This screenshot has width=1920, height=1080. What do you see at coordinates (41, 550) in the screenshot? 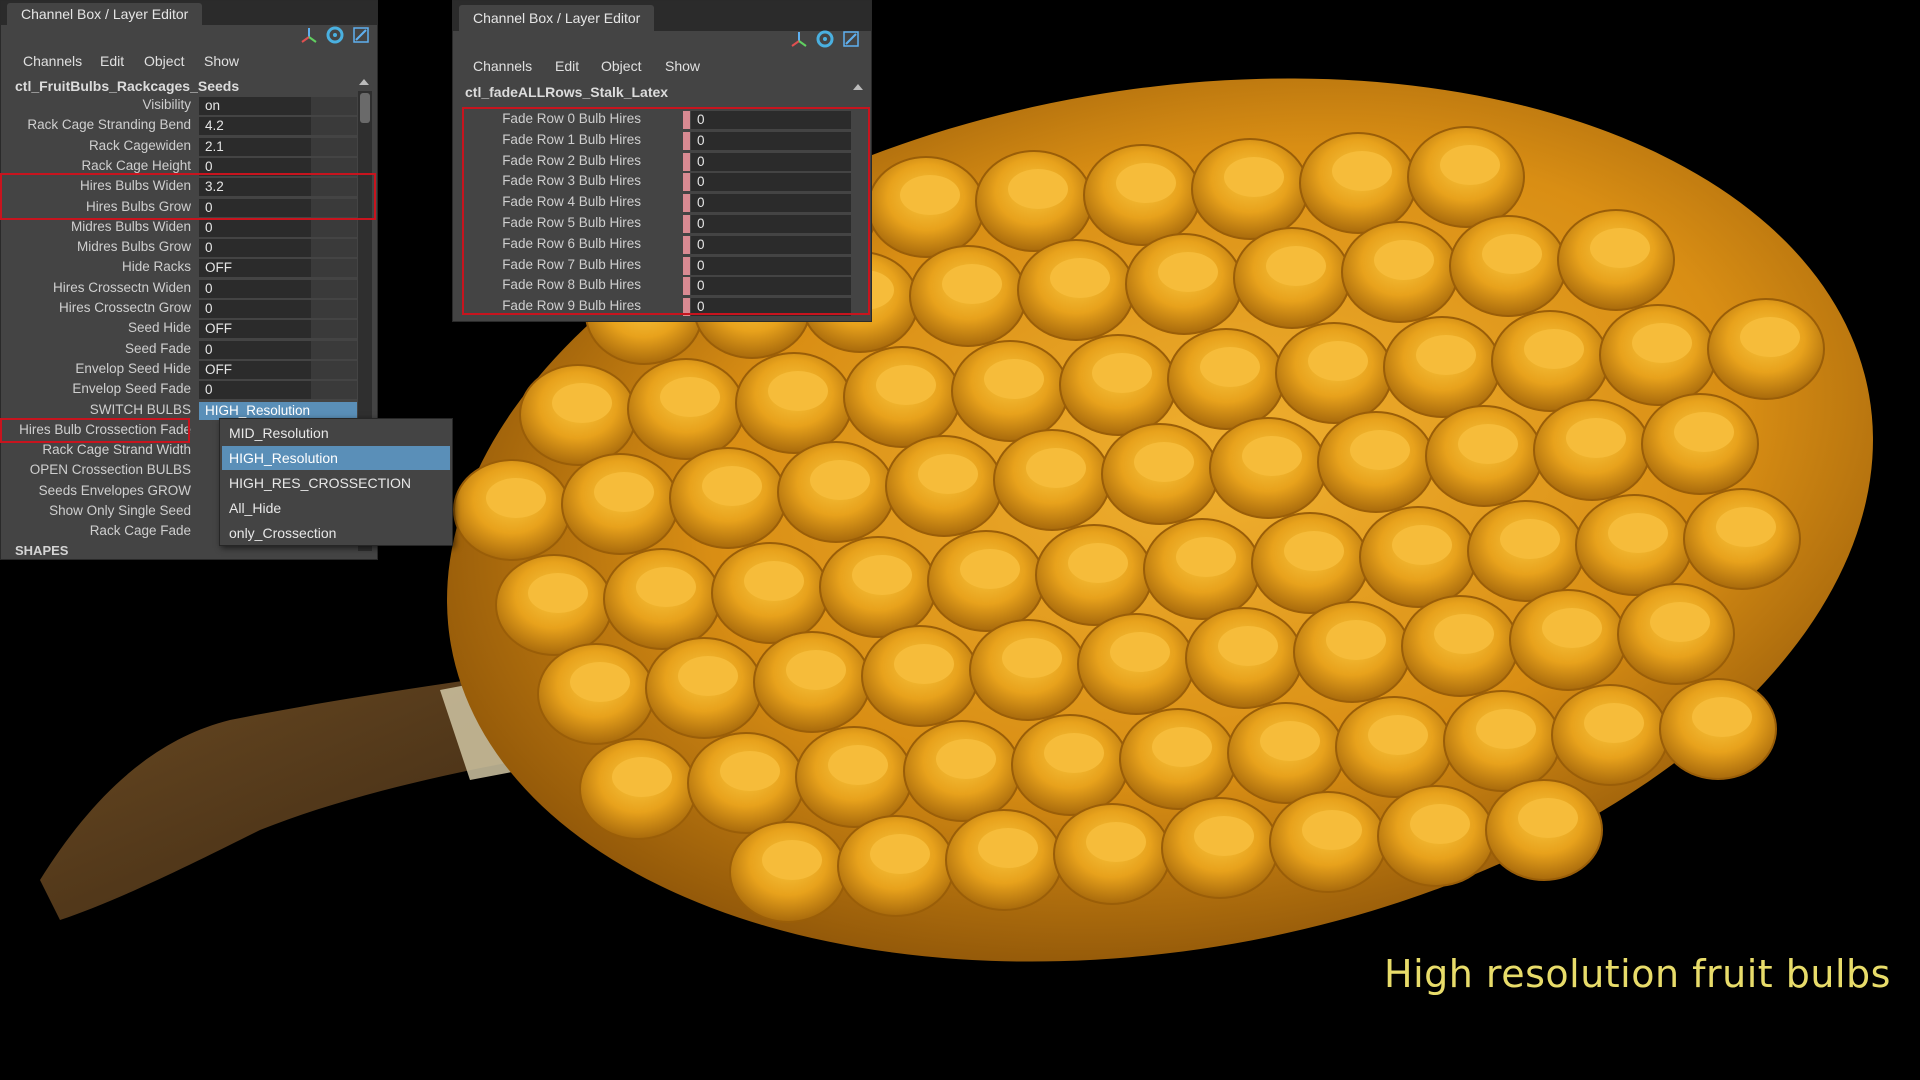
I see `section-shapes: SHAPES` at bounding box center [41, 550].